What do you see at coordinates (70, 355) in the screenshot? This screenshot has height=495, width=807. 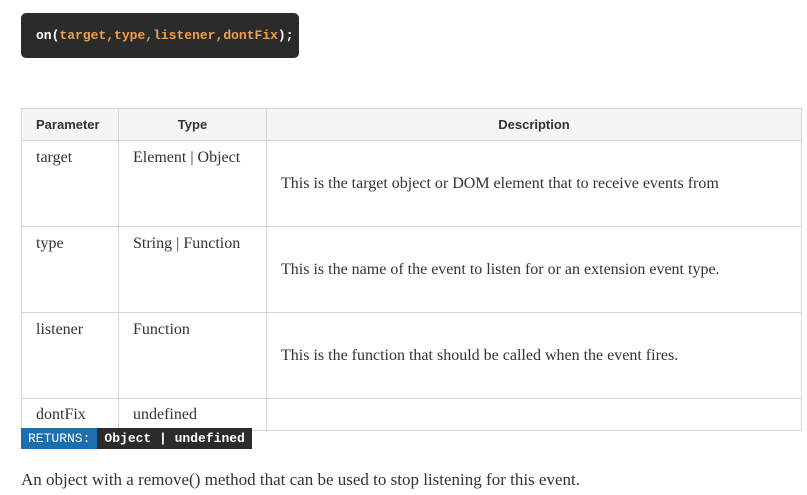 I see `param-name-cell: listener` at bounding box center [70, 355].